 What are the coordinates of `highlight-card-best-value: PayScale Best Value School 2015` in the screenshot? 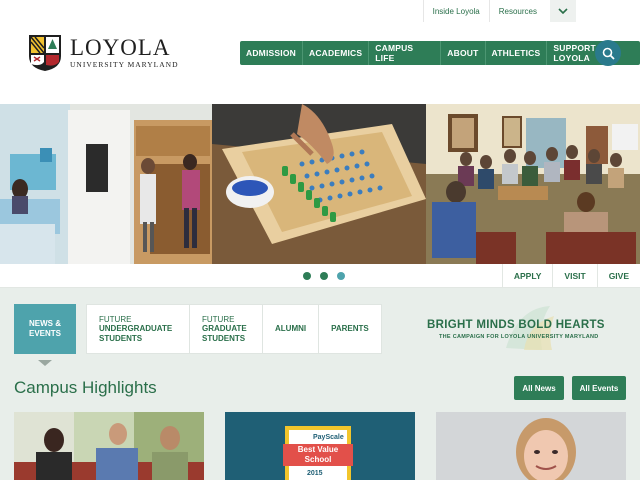 It's located at (320, 446).